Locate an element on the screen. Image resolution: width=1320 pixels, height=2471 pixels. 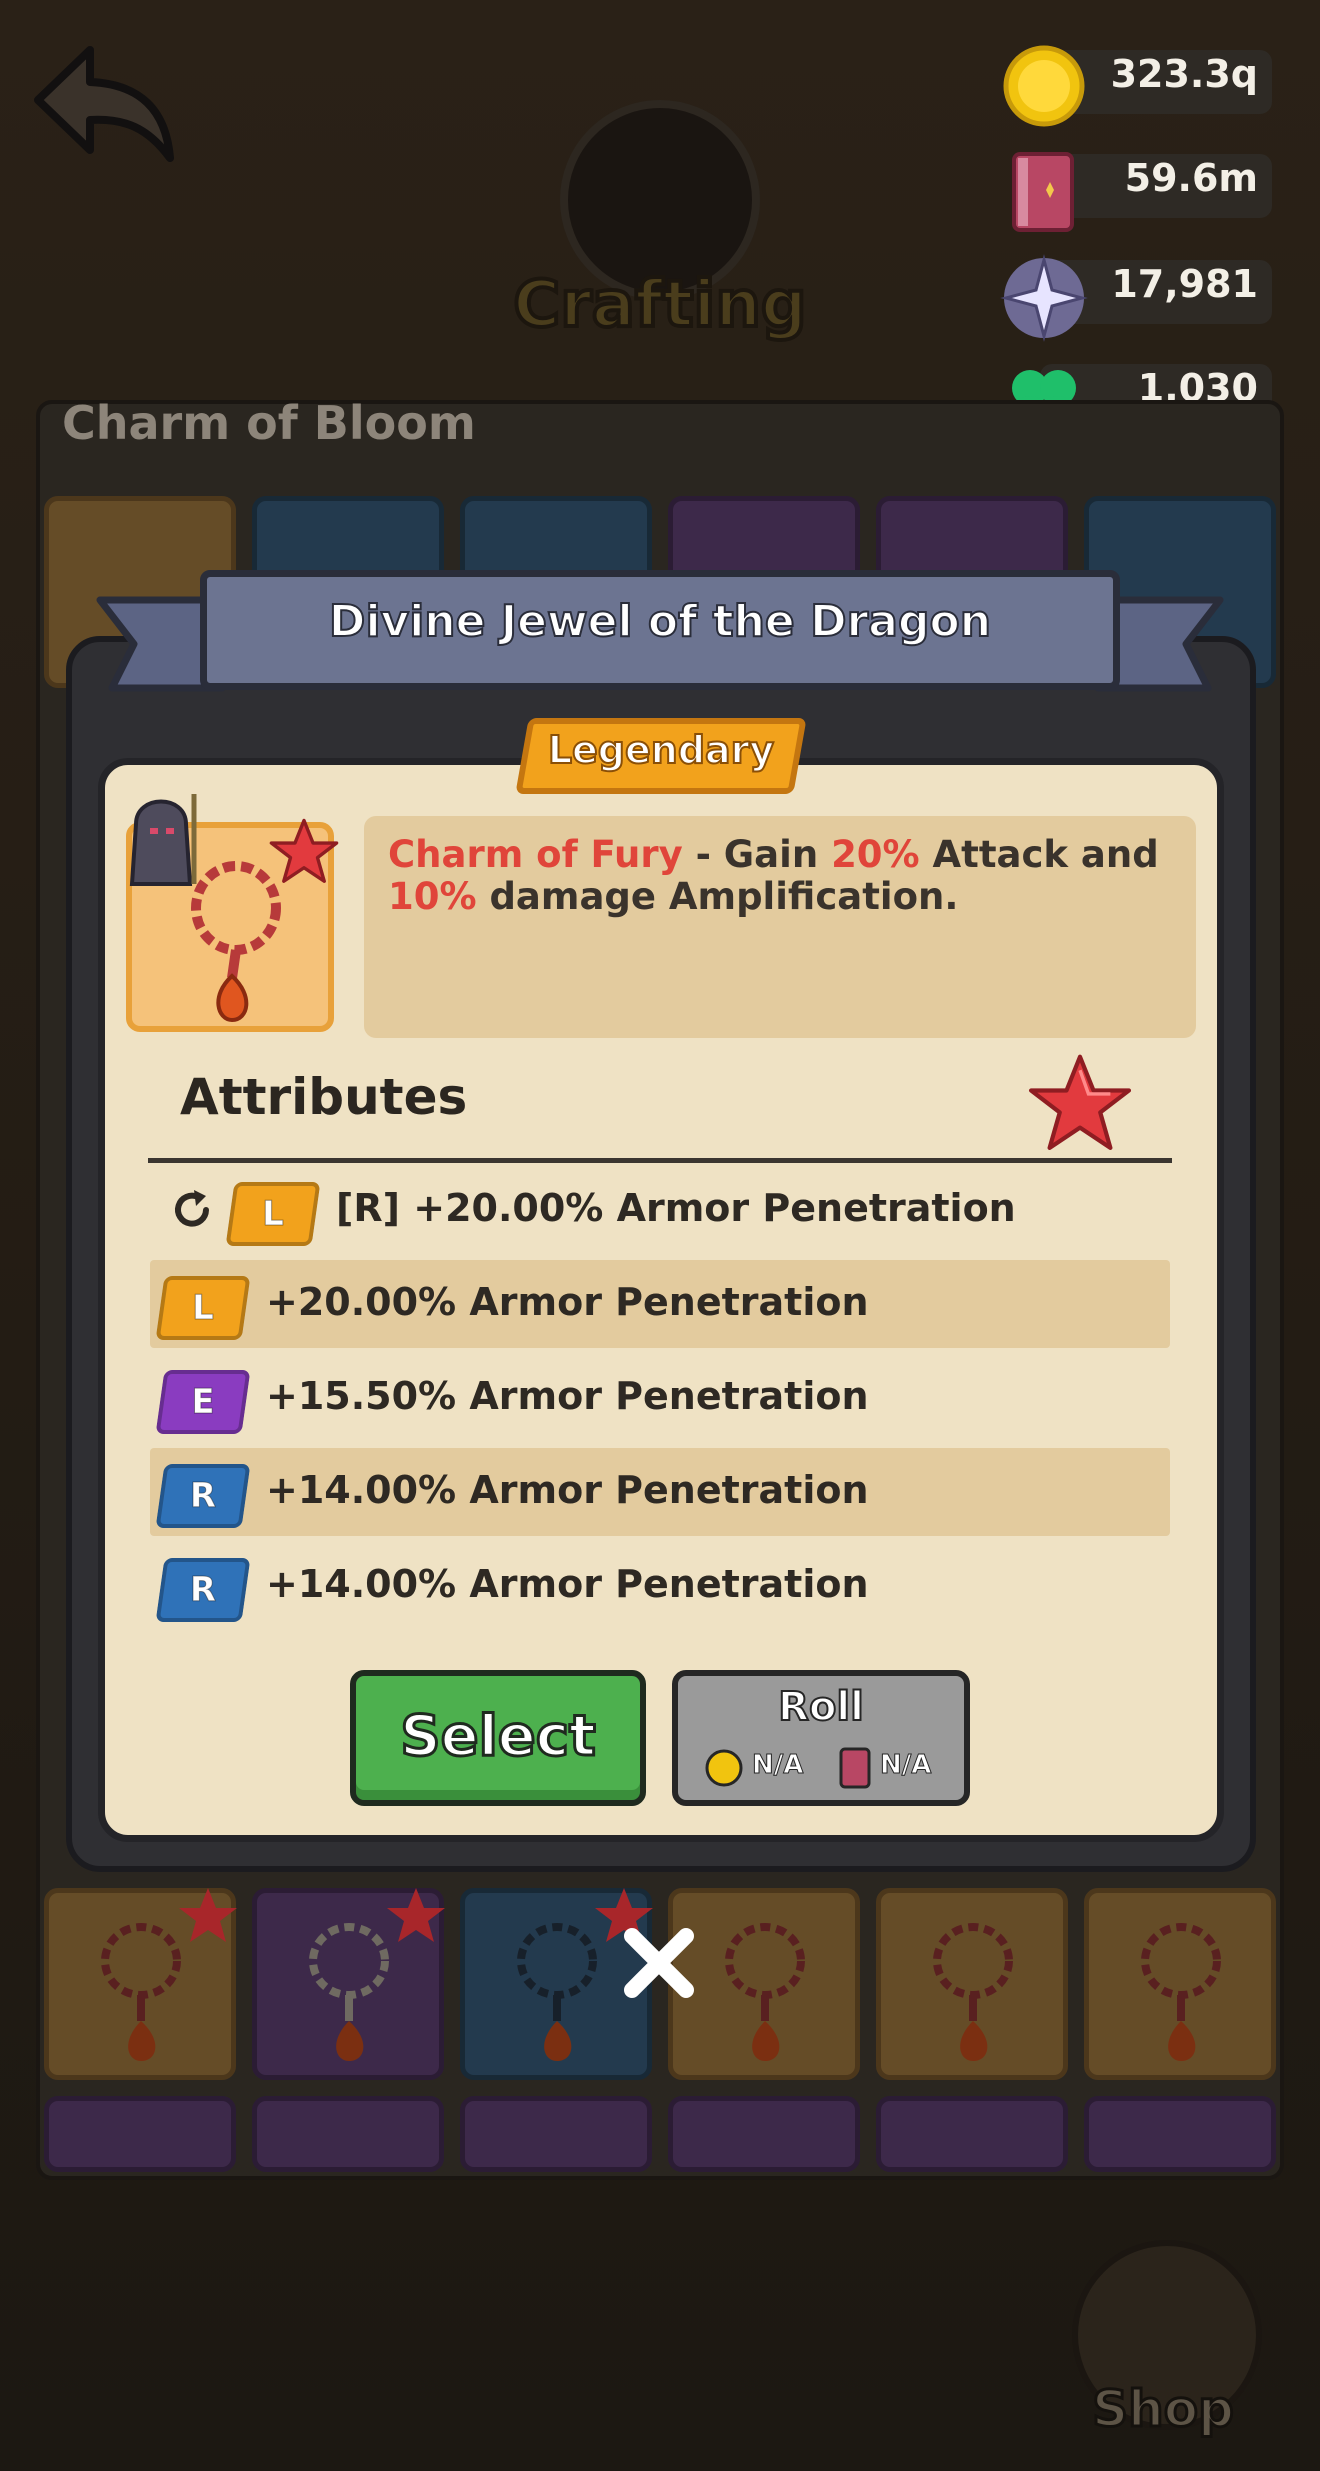
back-button is located at coordinates (105, 105).